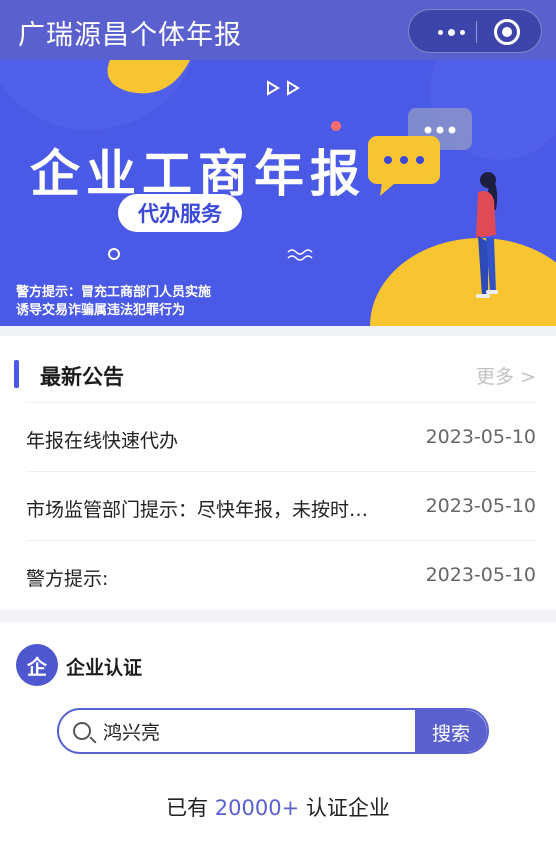 The height and width of the screenshot is (866, 556). What do you see at coordinates (16, 374) in the screenshot?
I see `section-accent-bar` at bounding box center [16, 374].